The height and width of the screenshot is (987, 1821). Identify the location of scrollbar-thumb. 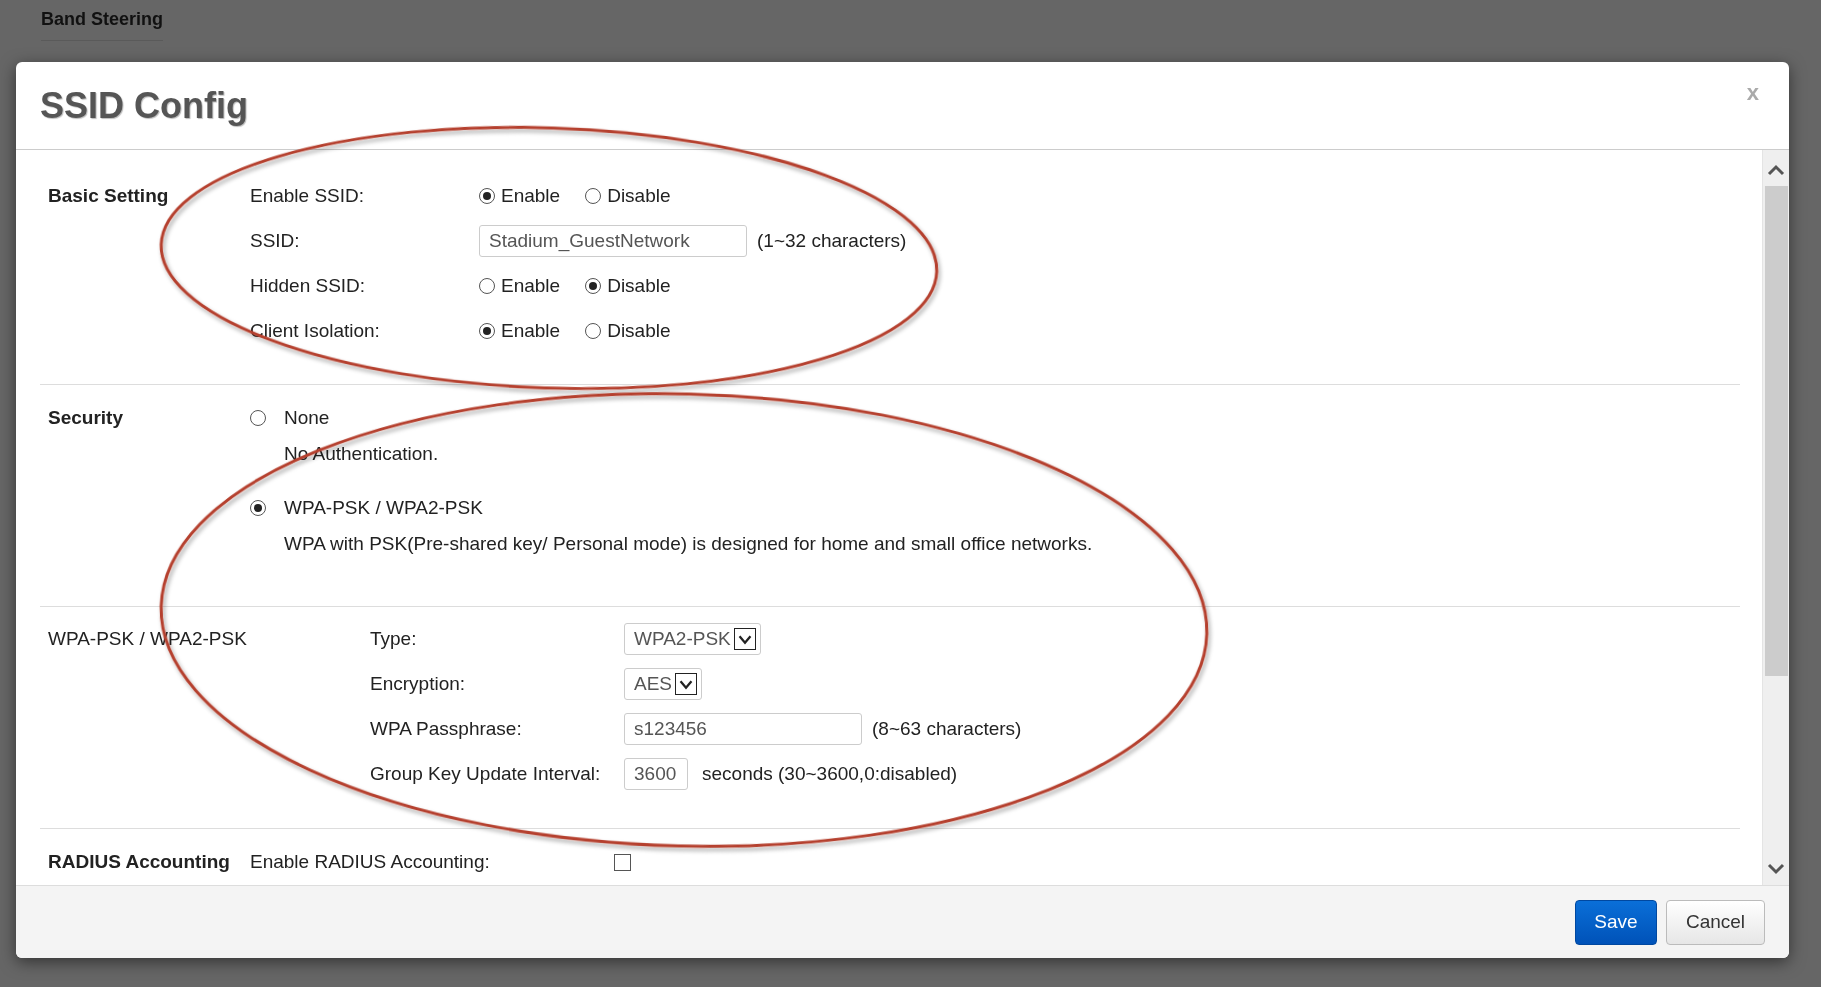
(1776, 431).